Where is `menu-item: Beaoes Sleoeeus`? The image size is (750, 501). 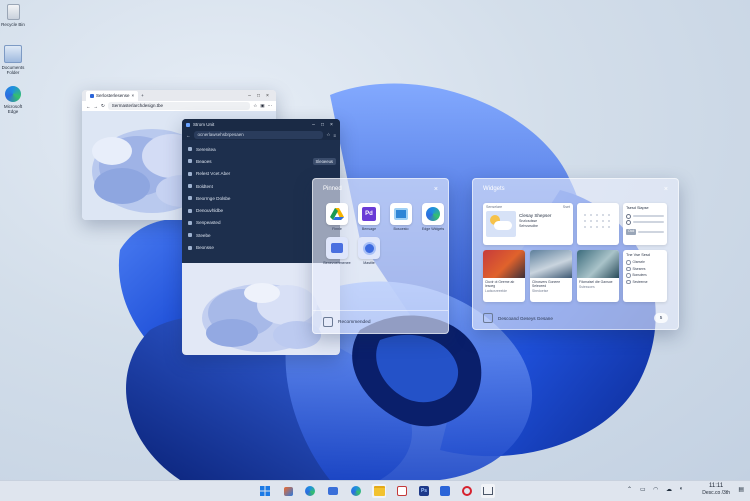
menu-item: Beaoes Sleoeeus is located at coordinates (261, 161).